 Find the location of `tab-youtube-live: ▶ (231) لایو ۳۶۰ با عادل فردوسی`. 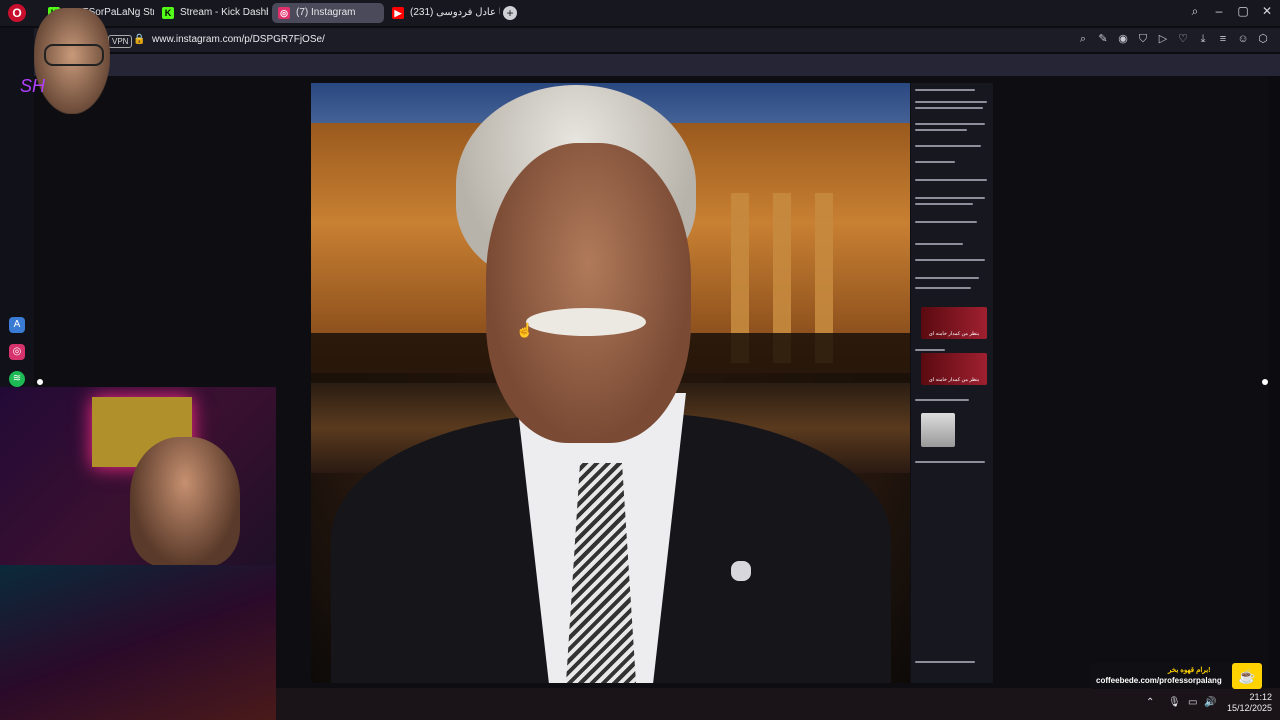

tab-youtube-live: ▶ (231) لایو ۳۶۰ با عادل فردوسی is located at coordinates (443, 13).